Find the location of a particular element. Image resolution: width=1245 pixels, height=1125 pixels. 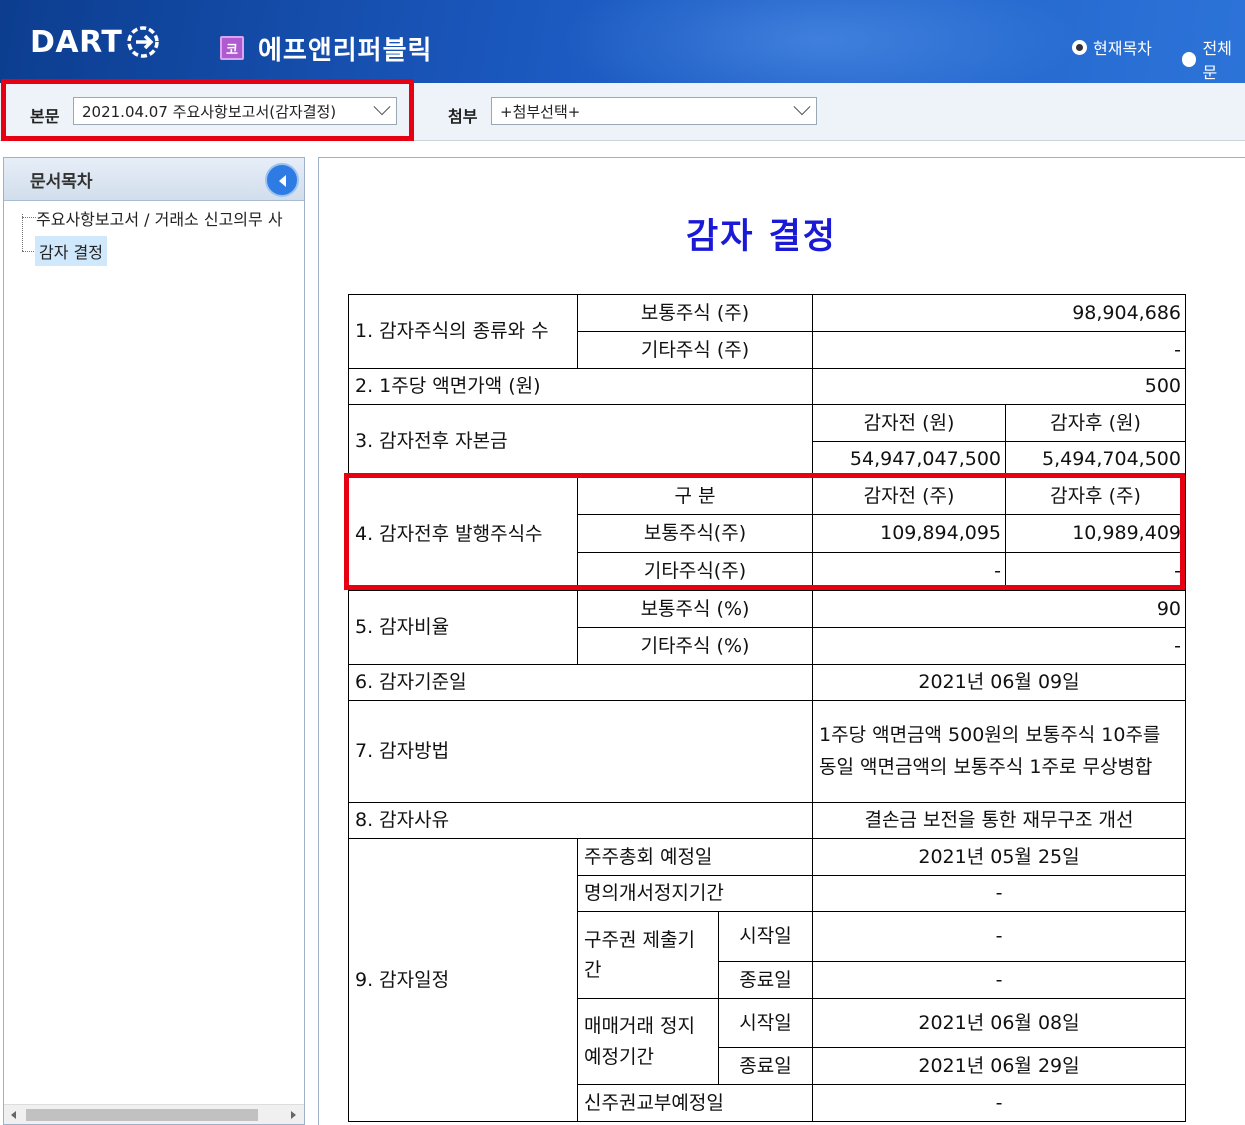

row3-after-header: 감자후 (원) is located at coordinates (1095, 423).